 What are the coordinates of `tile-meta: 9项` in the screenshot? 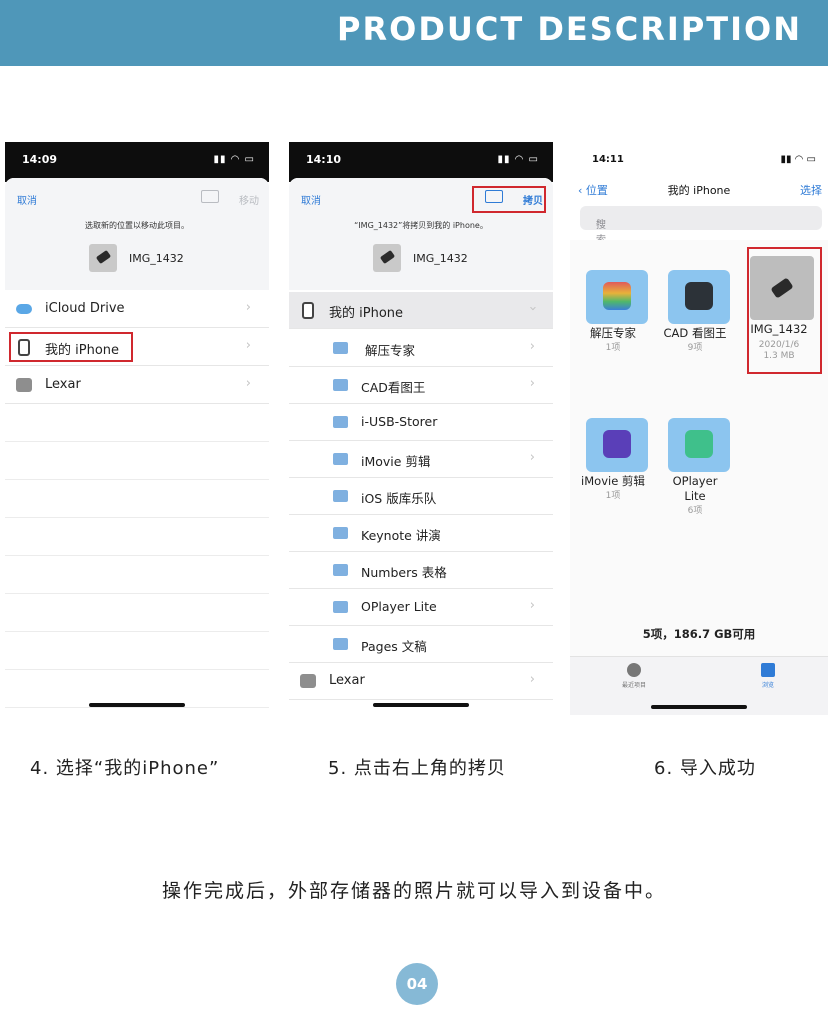 It's located at (695, 348).